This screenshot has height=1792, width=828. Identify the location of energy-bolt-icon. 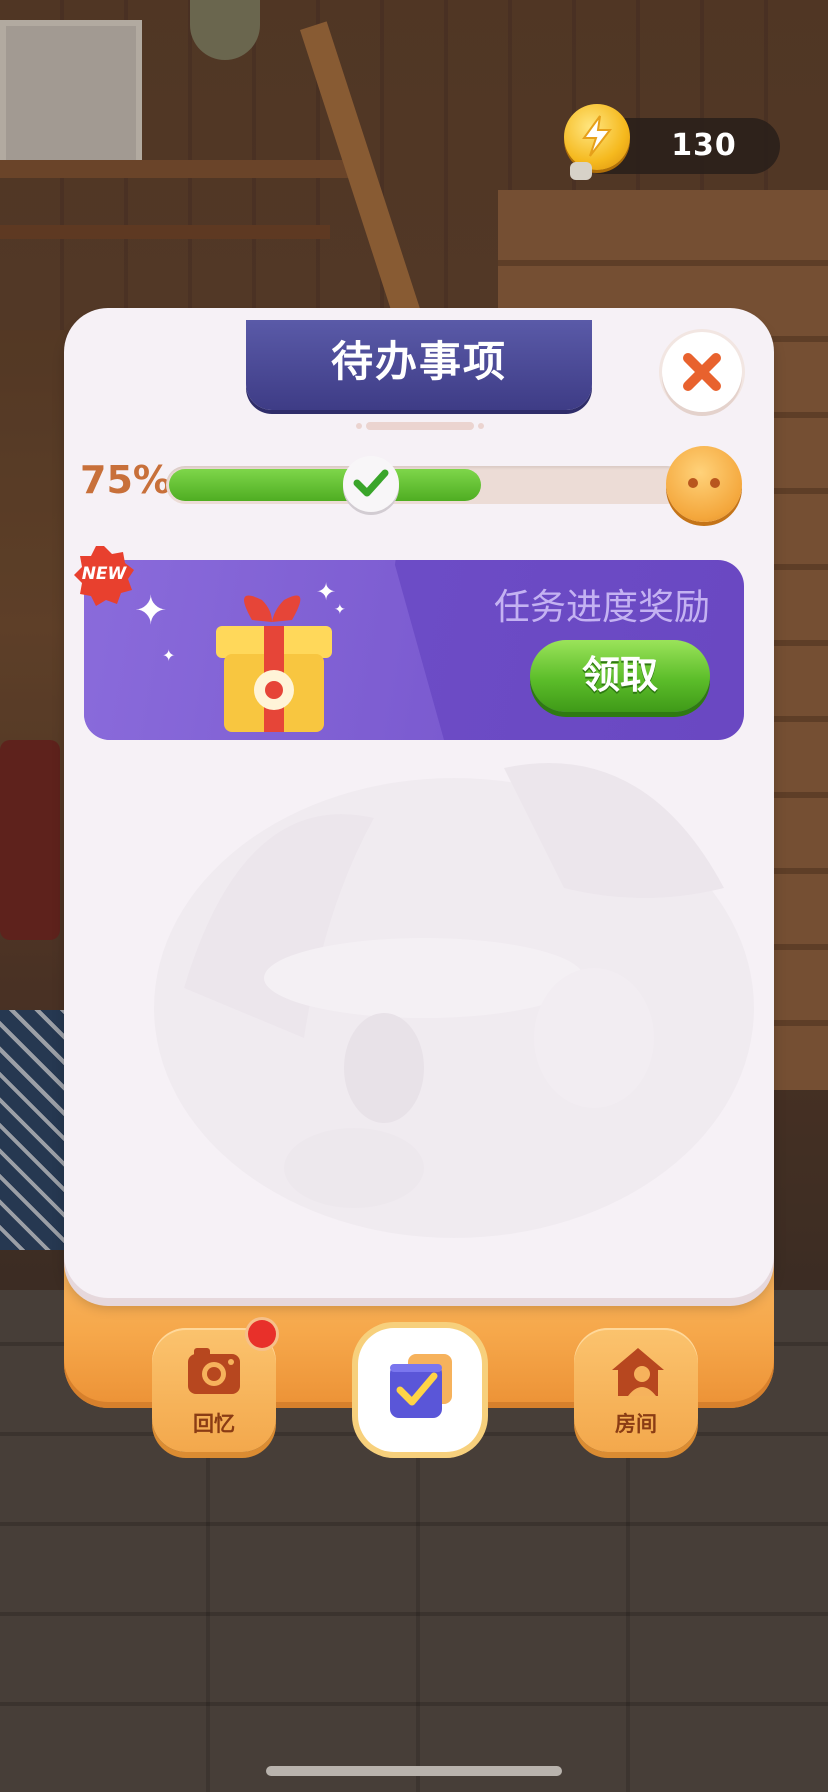
(597, 137).